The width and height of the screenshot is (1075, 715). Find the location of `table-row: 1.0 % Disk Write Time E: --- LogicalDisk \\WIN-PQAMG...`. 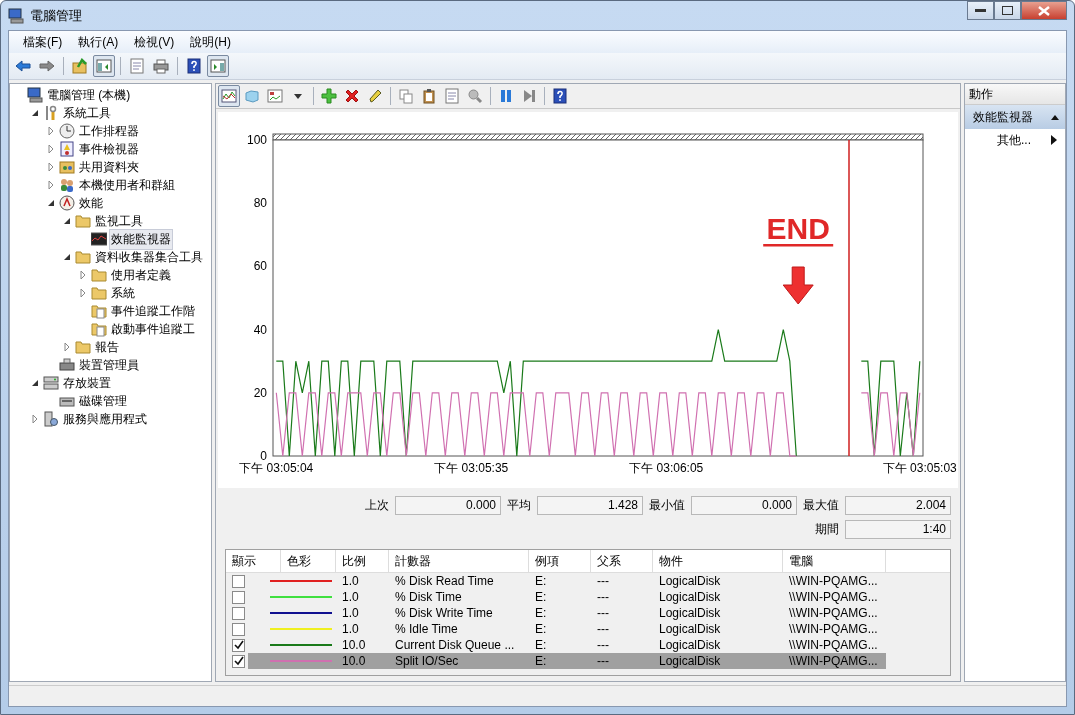

table-row: 1.0 % Disk Write Time E: --- LogicalDisk \\WIN-PQAMG... is located at coordinates (567, 613).